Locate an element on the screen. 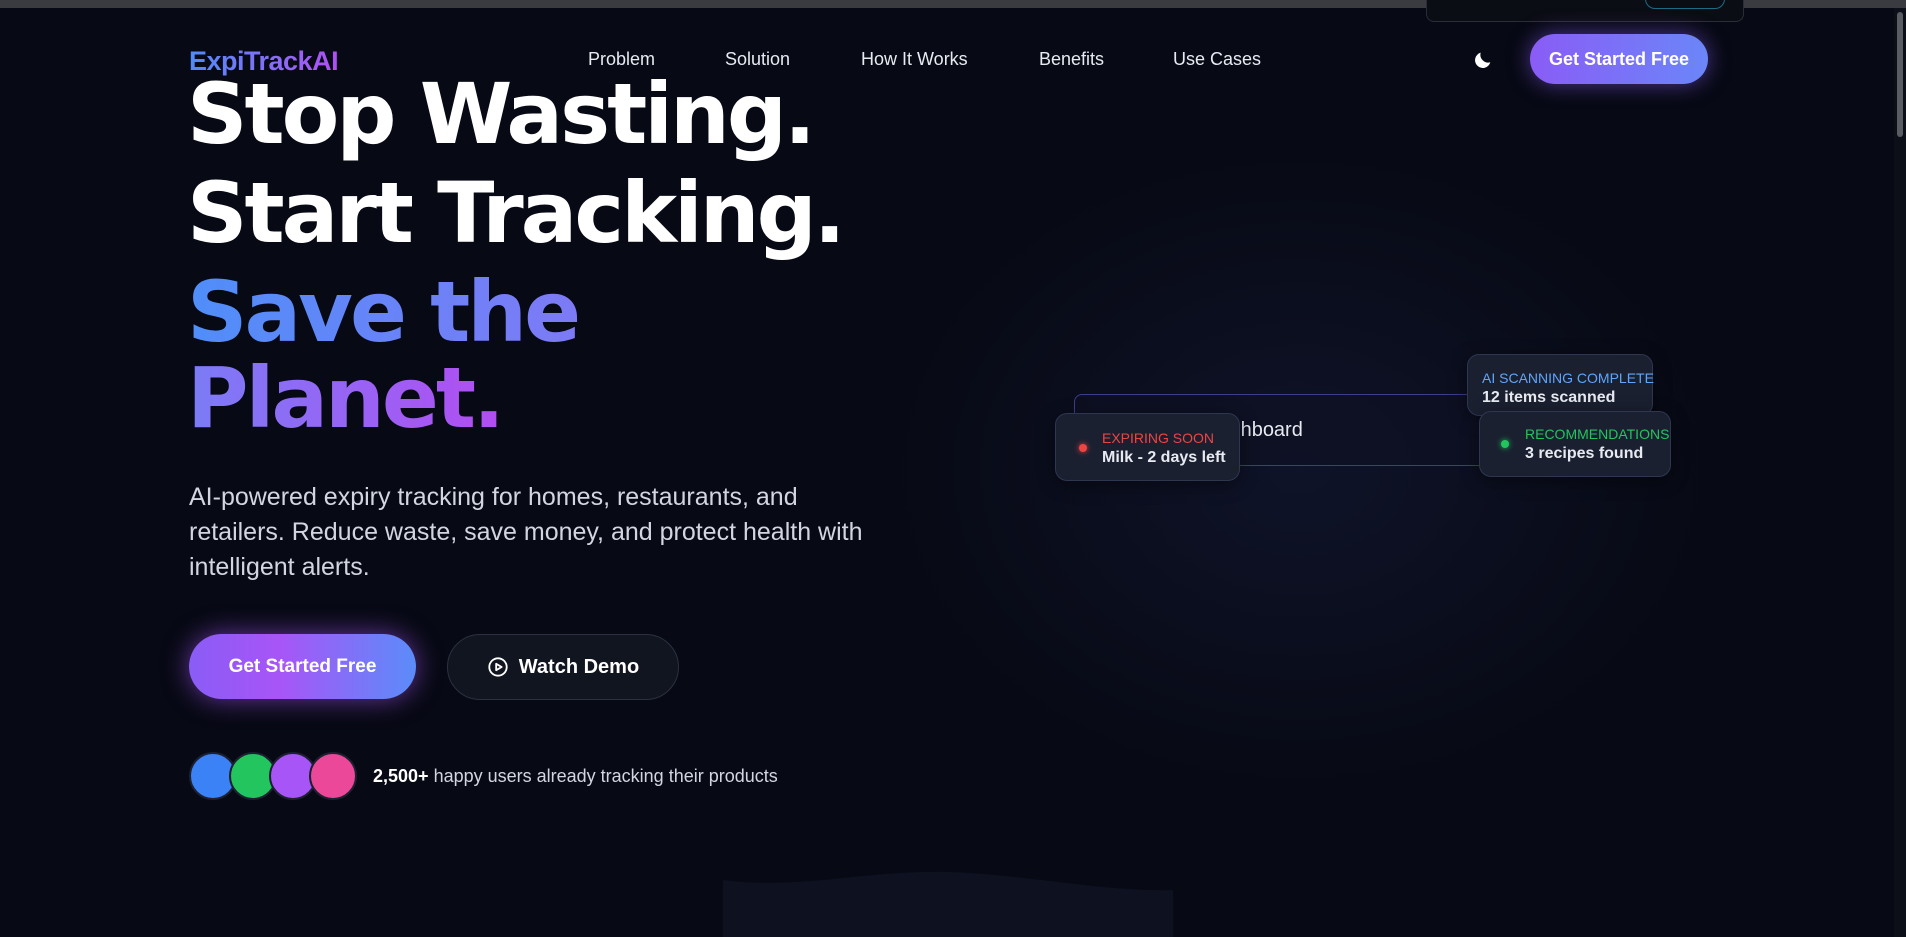 Image resolution: width=1906 pixels, height=937 pixels. play-circle-icon is located at coordinates (498, 667).